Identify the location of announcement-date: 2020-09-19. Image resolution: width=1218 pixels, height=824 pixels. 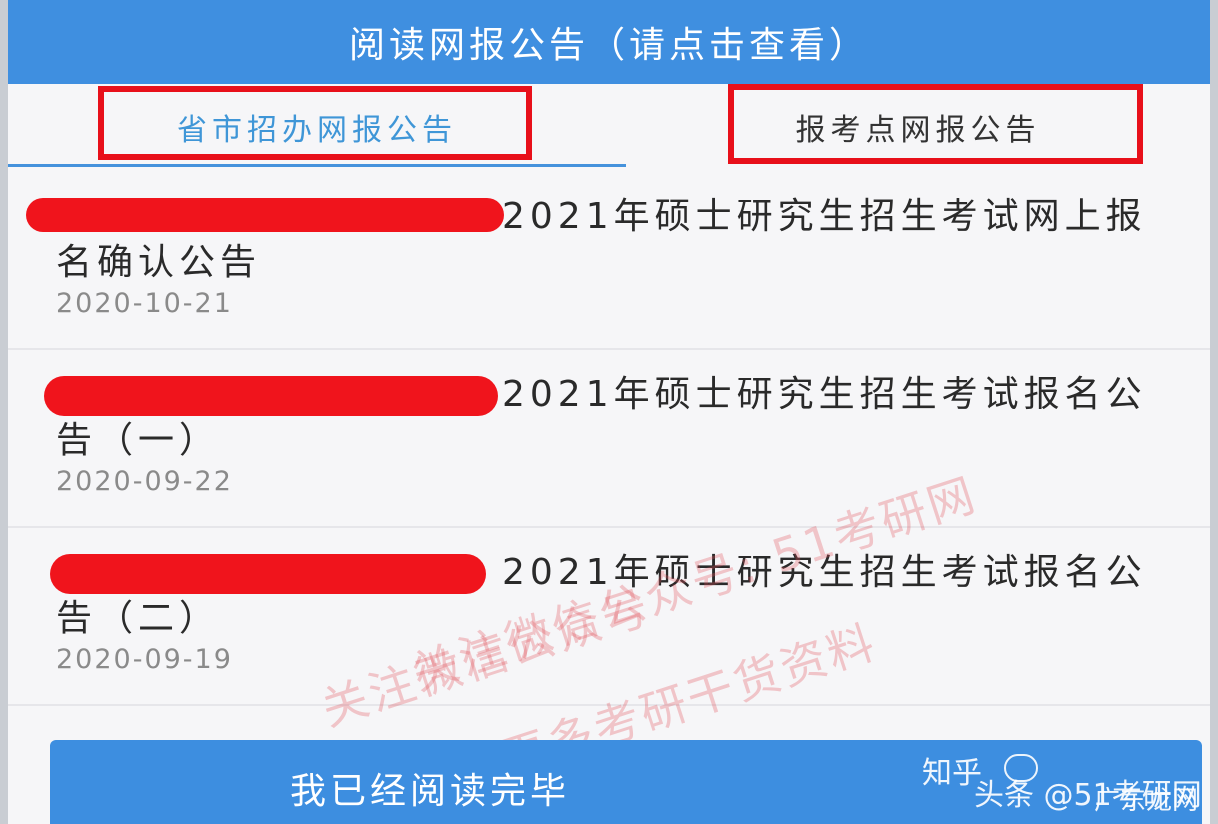
(144, 659).